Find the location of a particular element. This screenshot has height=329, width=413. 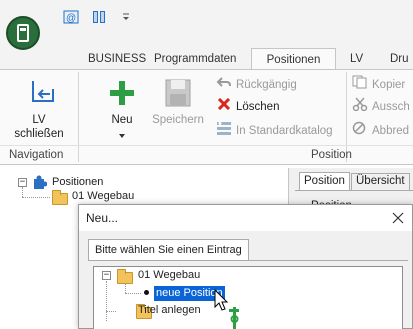

close-icon is located at coordinates (398, 217).